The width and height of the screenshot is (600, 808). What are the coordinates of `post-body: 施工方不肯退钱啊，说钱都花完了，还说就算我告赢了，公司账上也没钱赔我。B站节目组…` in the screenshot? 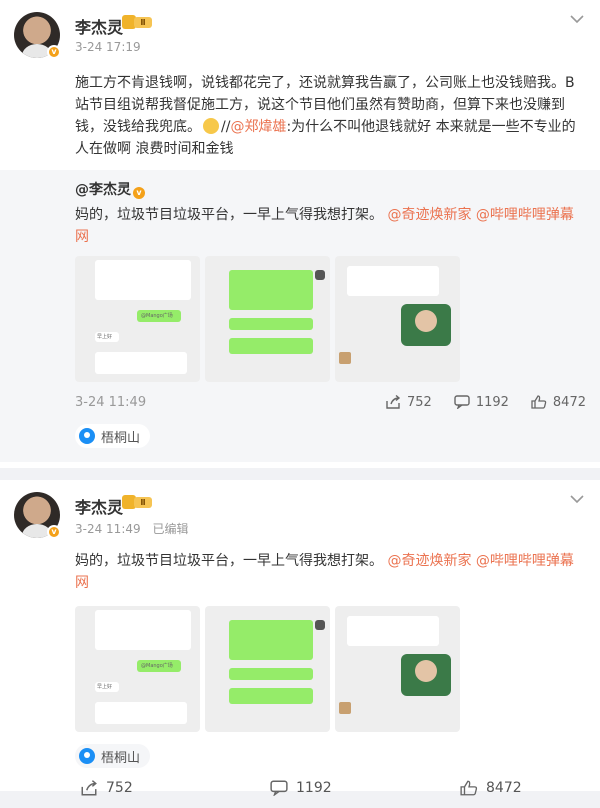 It's located at (325, 116).